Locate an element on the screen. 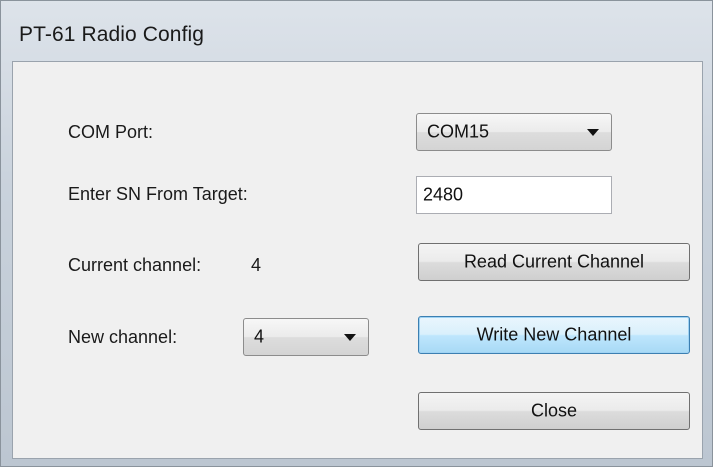 The image size is (713, 467). sn-value: 2480 is located at coordinates (443, 194).